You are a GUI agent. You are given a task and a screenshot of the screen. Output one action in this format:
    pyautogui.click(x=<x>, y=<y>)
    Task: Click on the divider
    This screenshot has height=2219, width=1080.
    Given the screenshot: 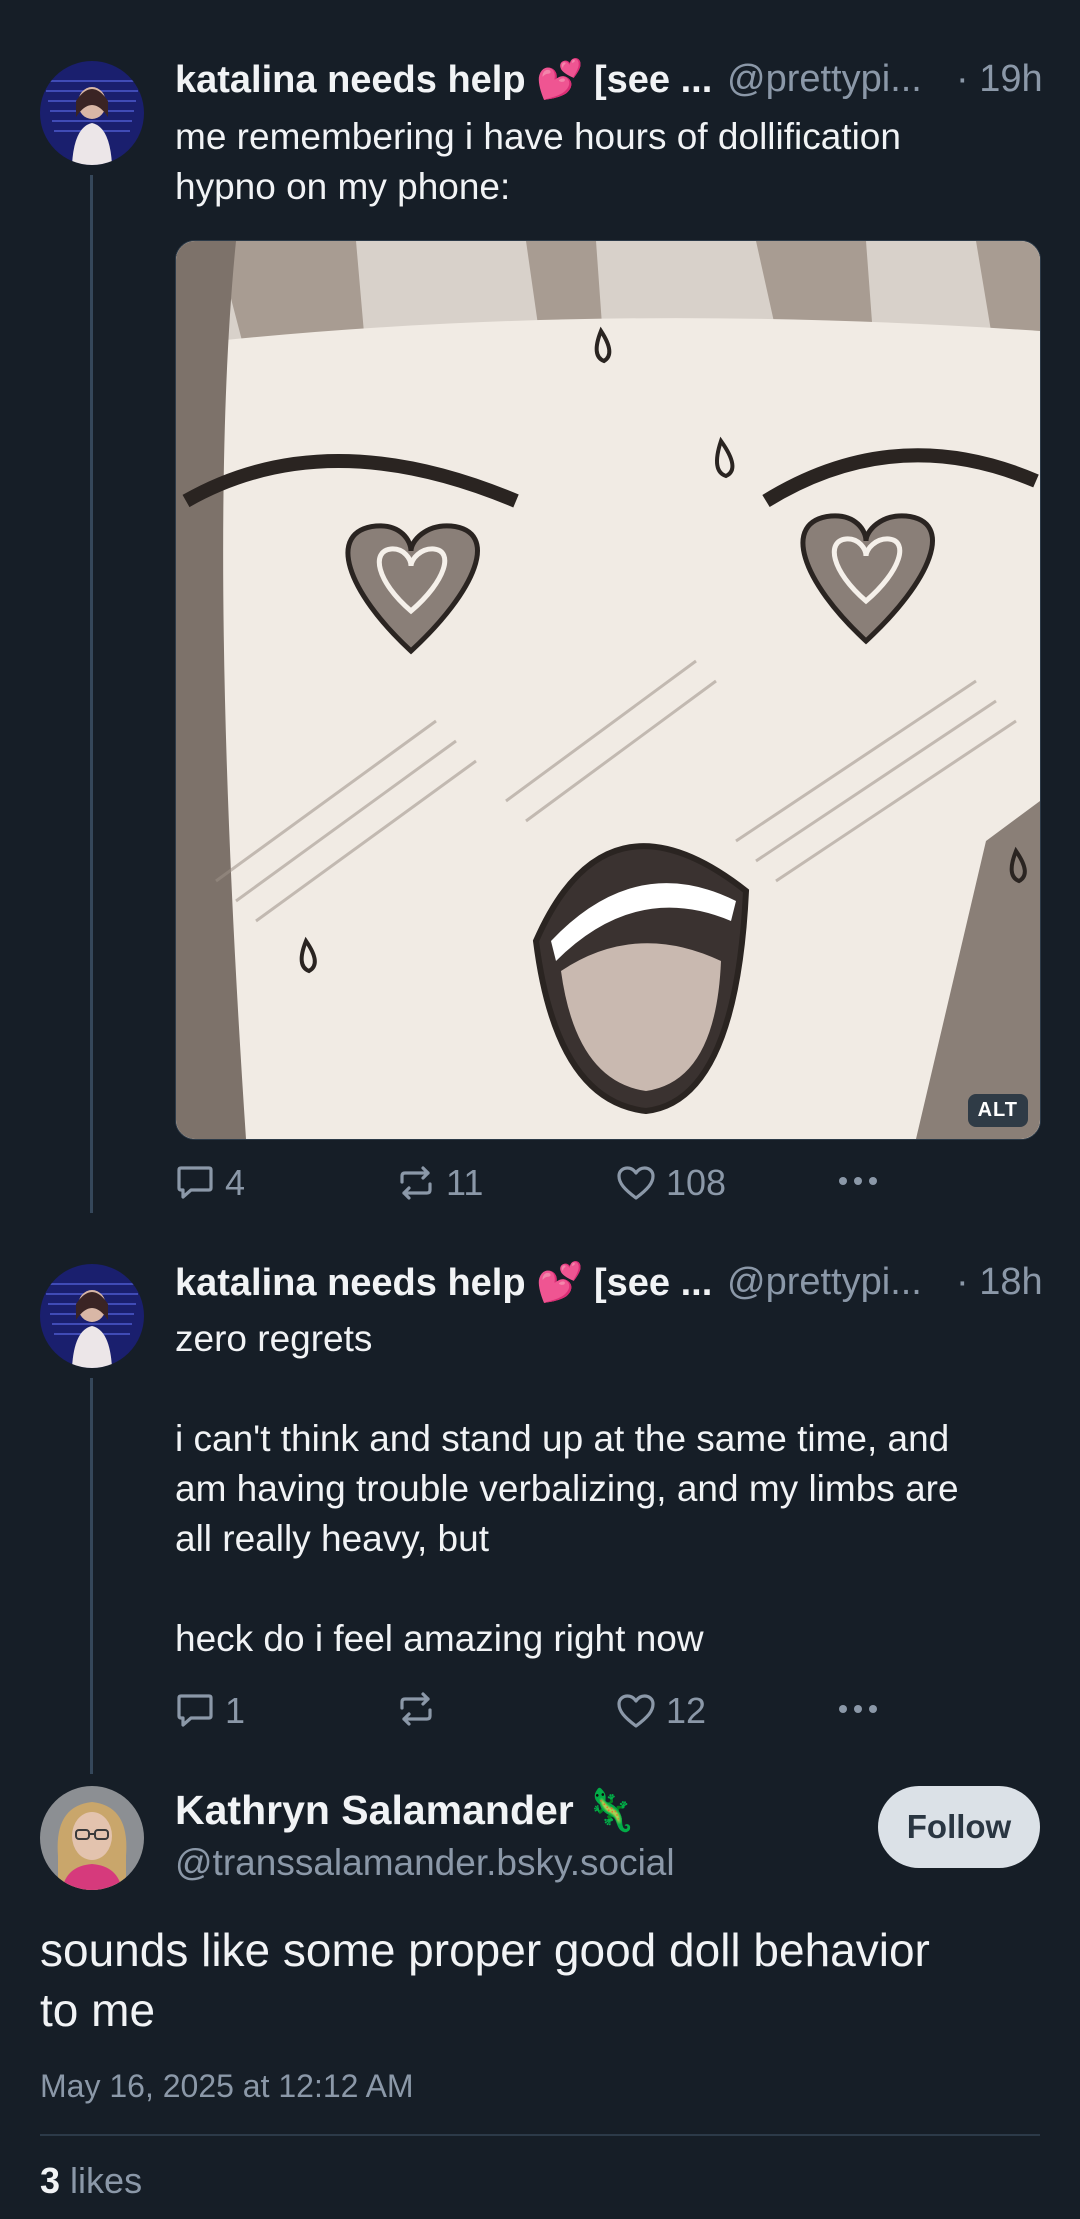 What is the action you would take?
    pyautogui.click(x=540, y=2135)
    